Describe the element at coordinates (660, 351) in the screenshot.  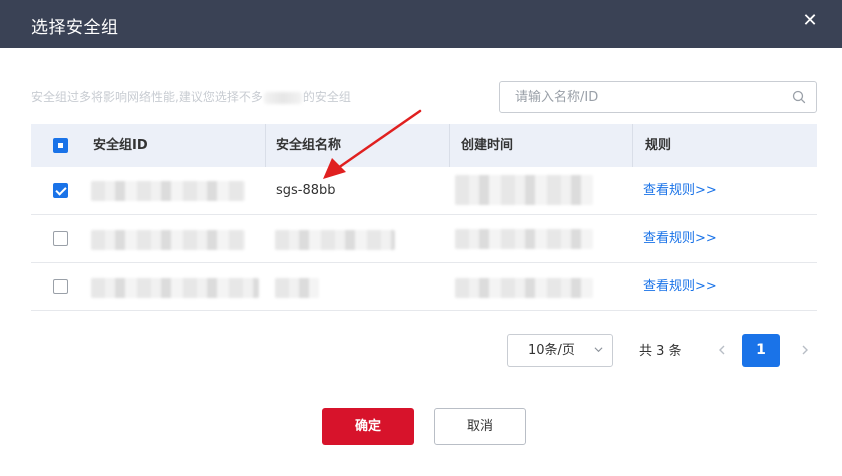
I see `total-count: 共 3 条` at that location.